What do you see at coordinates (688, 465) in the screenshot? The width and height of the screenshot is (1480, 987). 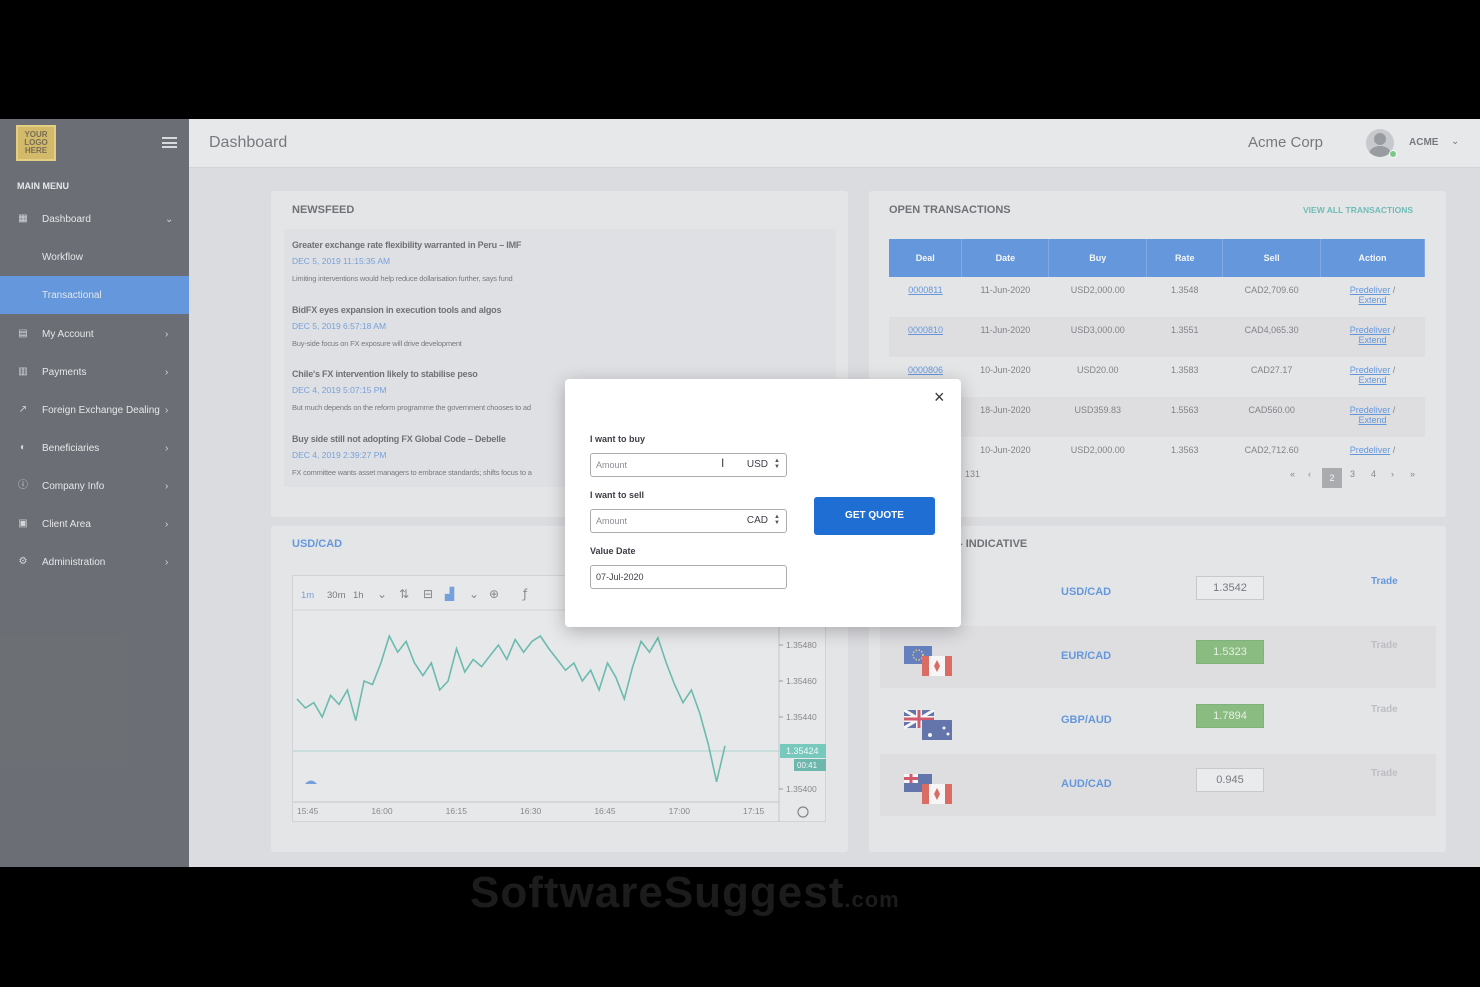 I see `buy-amount-input: Amount USD ▲ ▼` at bounding box center [688, 465].